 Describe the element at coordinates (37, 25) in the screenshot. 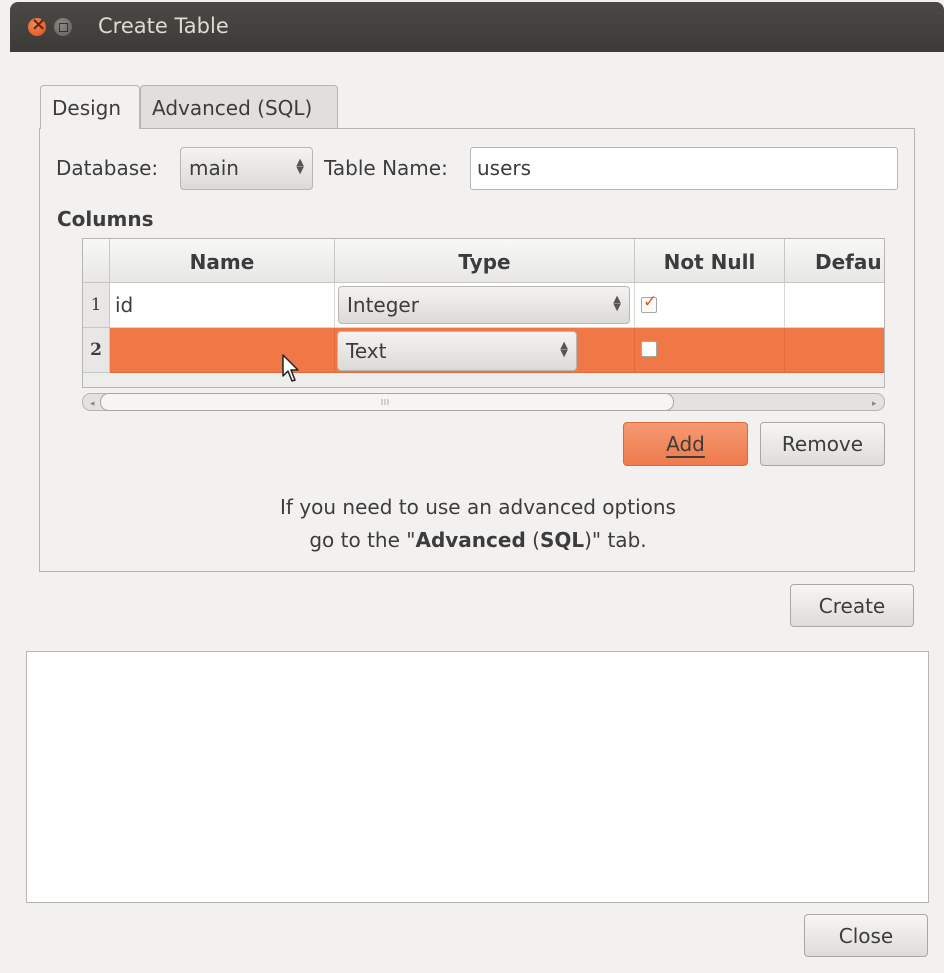

I see `close-window-icon` at that location.